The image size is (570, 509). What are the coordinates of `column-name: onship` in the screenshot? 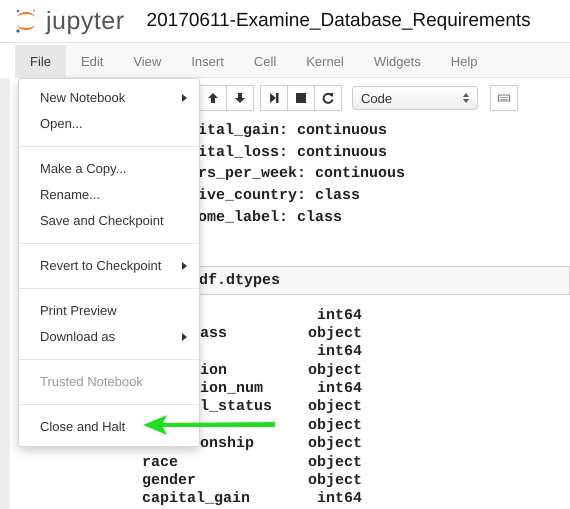 It's located at (227, 444).